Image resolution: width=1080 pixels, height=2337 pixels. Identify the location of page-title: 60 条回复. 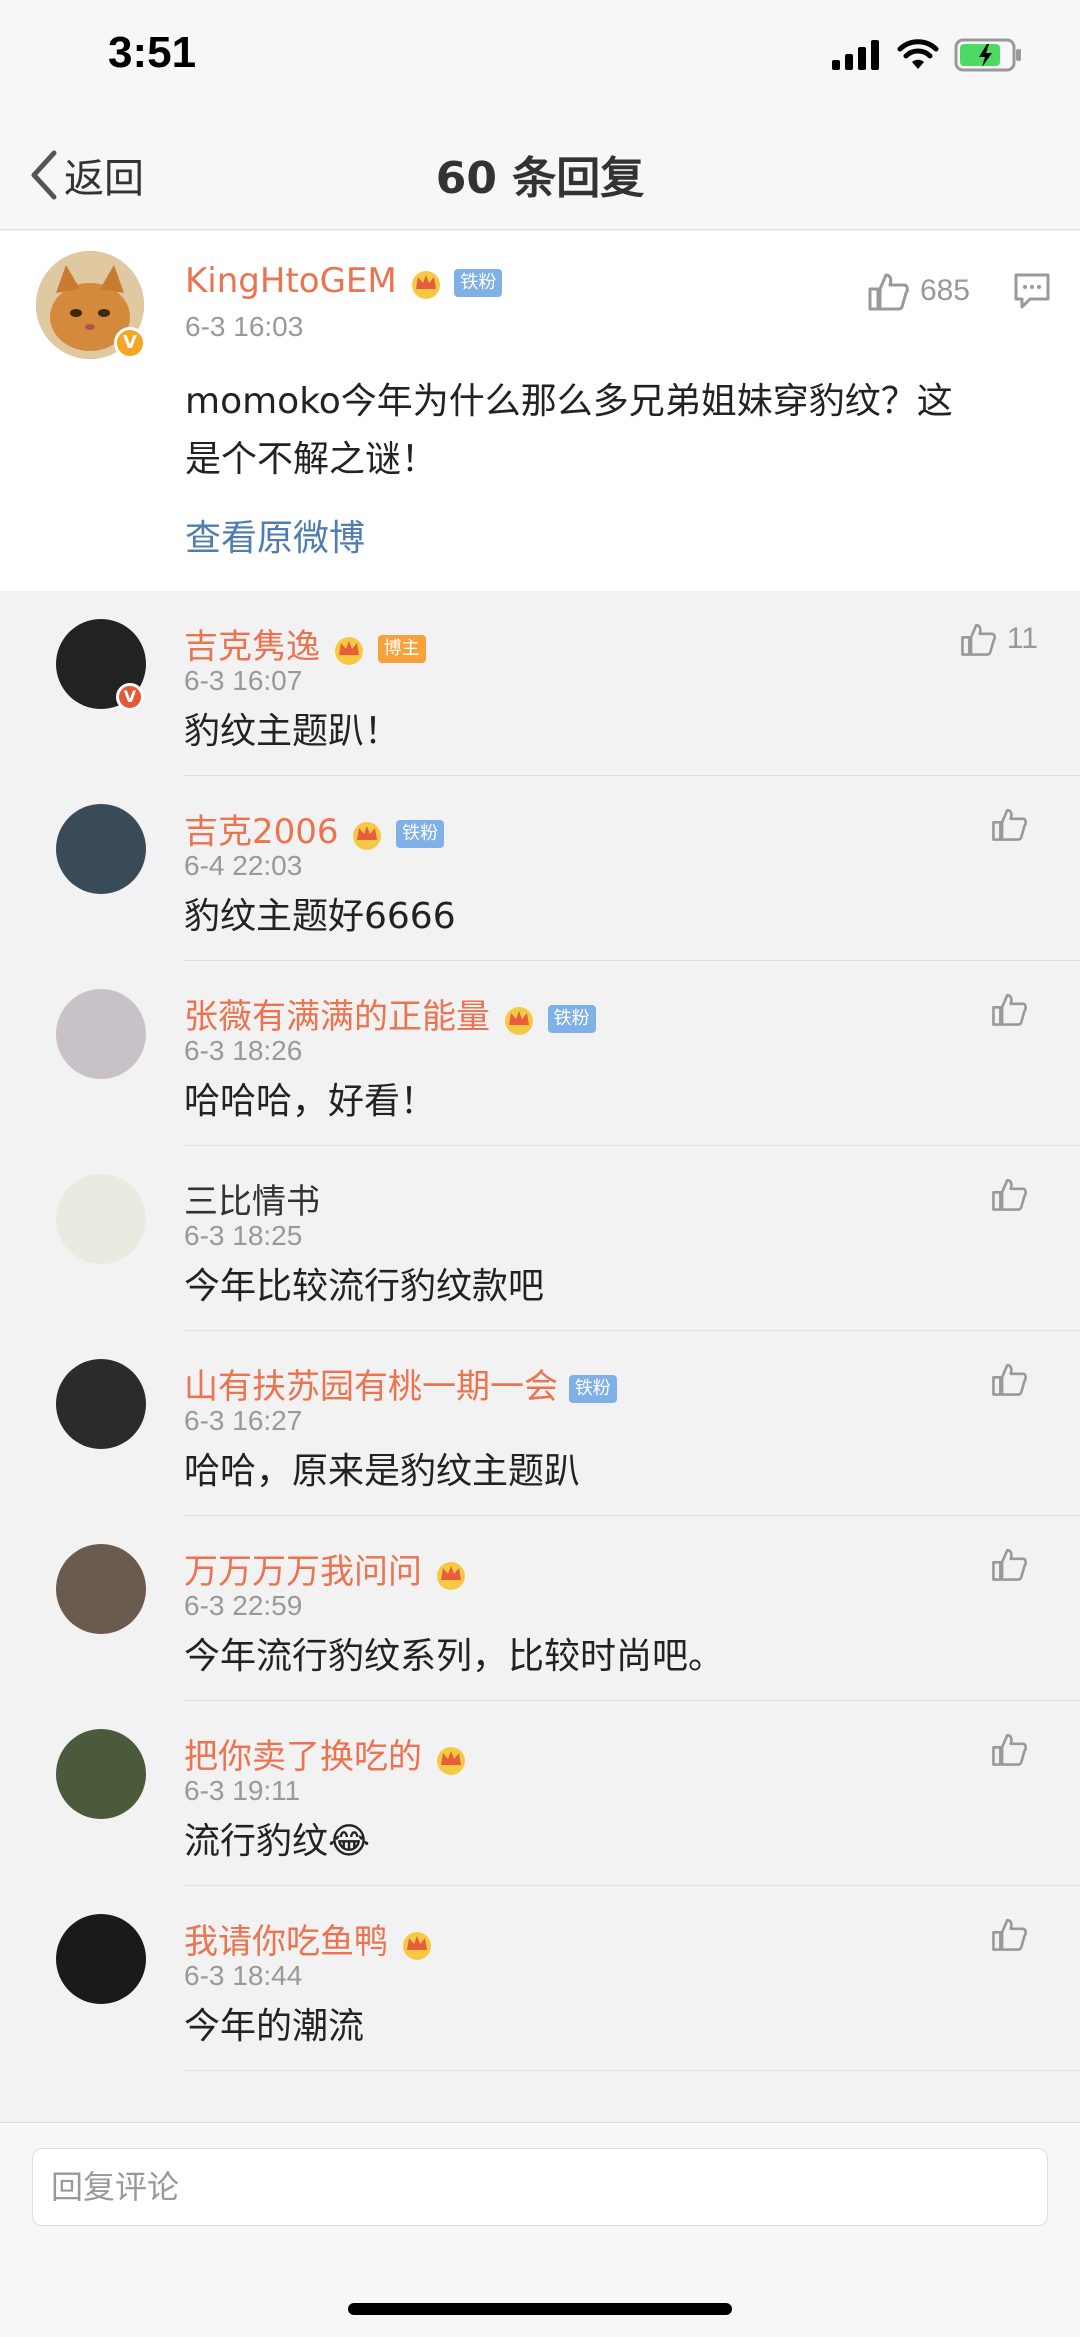
(540, 178).